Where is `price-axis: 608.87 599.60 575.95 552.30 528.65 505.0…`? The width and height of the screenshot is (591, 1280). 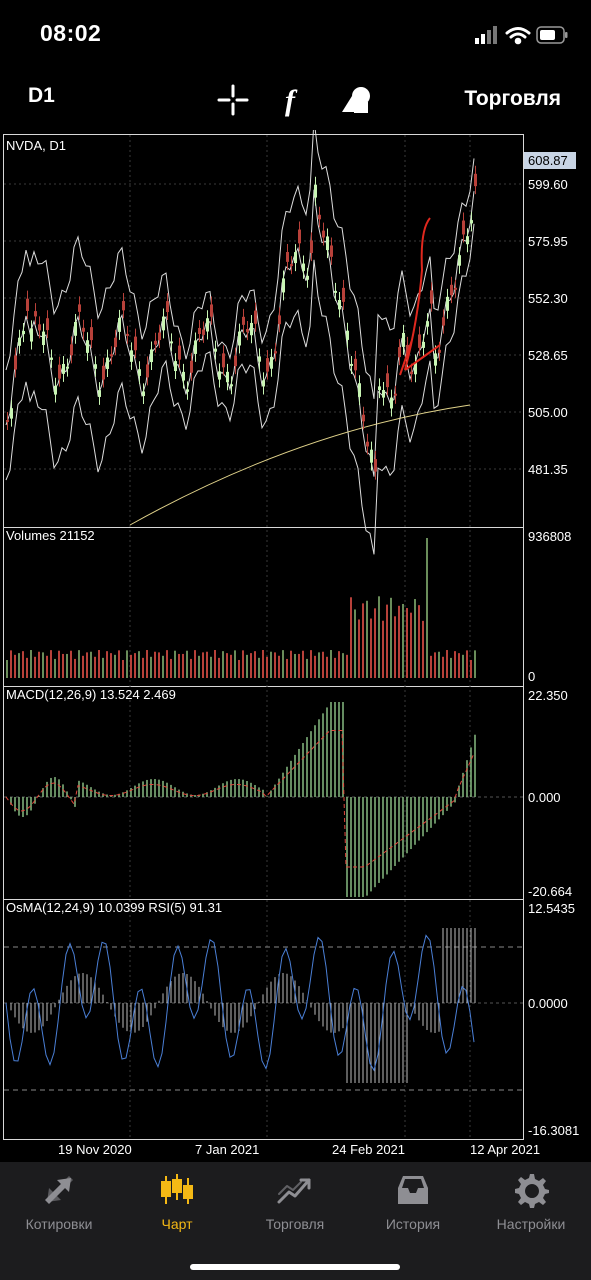 price-axis: 608.87 599.60 575.95 552.30 528.65 505.0… is located at coordinates (550, 314).